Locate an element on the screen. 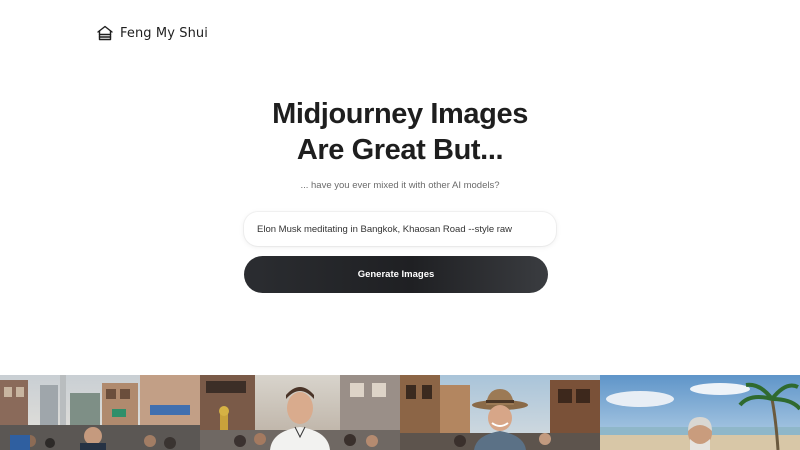  brand-logo-link: Feng My Shui is located at coordinates (152, 33).